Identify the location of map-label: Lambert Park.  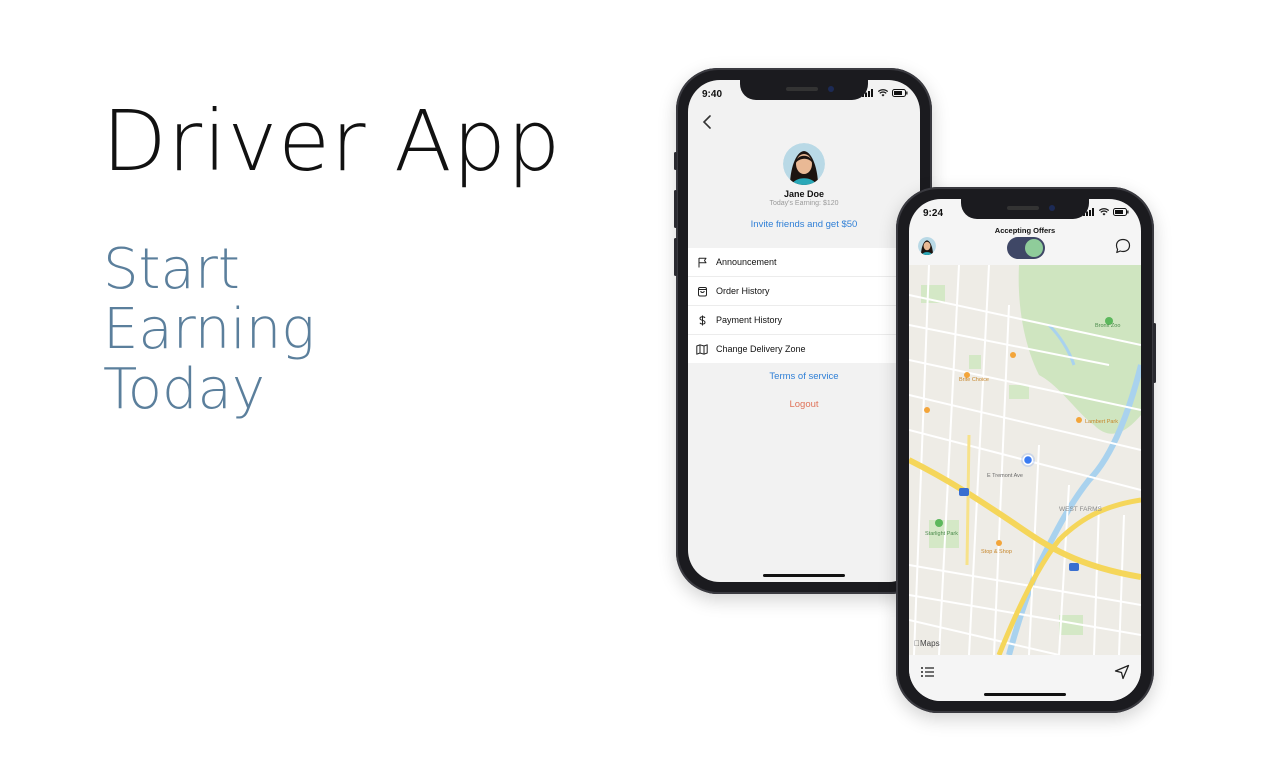
(1101, 422).